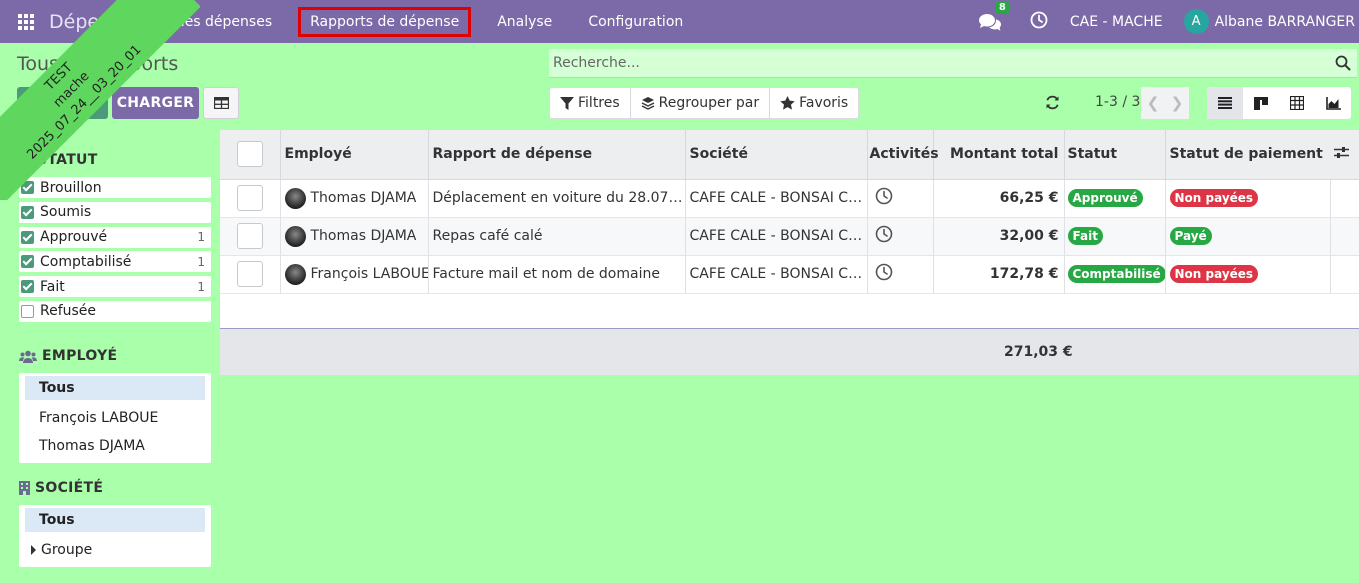 Image resolution: width=1359 pixels, height=583 pixels. Describe the element at coordinates (989, 22) in the screenshot. I see `chat-icon` at that location.